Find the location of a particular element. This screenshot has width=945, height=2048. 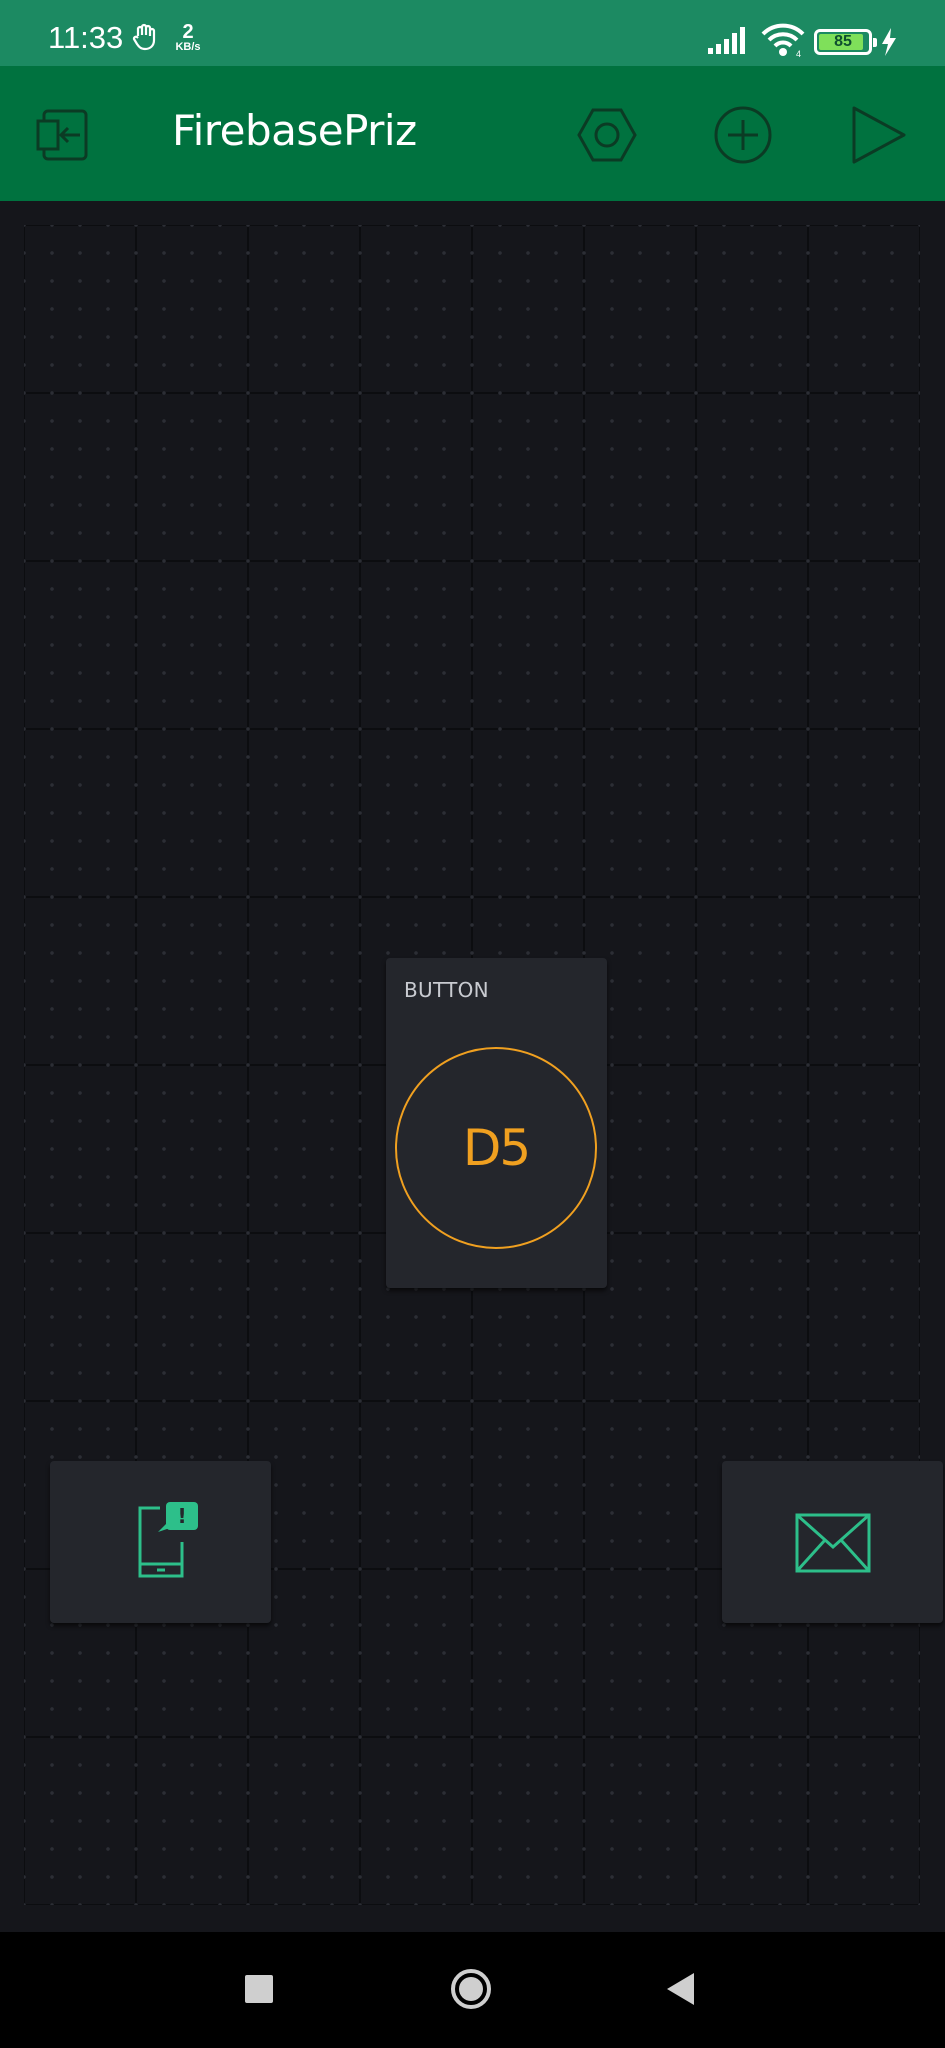

network-speed-unit: KB/s is located at coordinates (188, 47).